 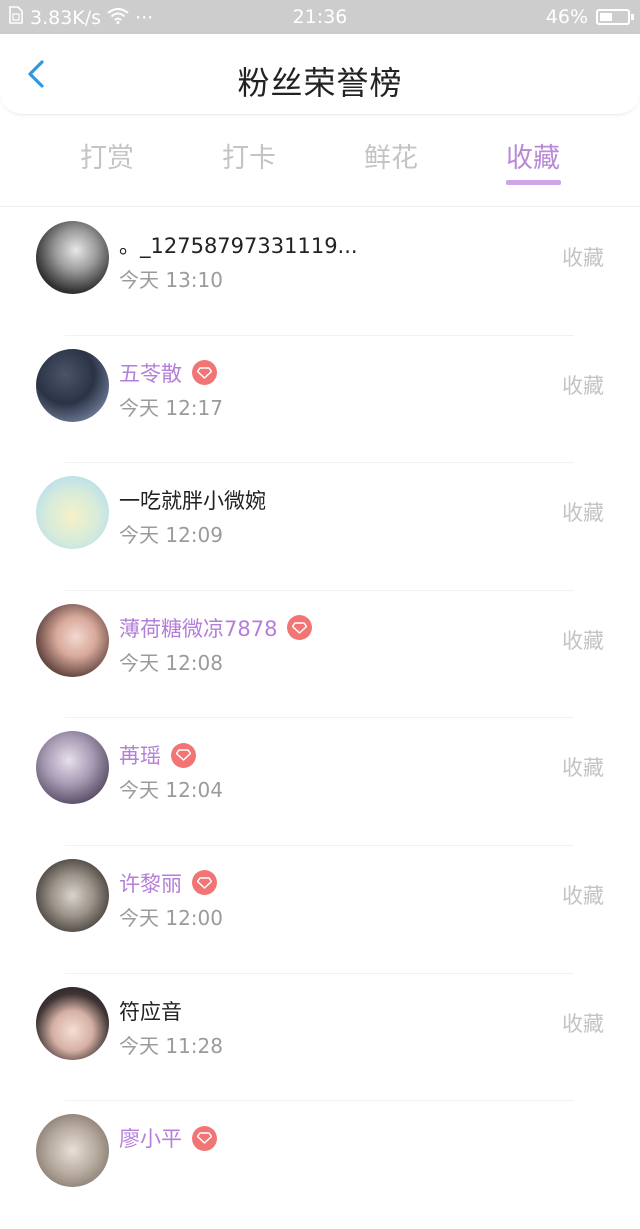 What do you see at coordinates (171, 790) in the screenshot?
I see `timestamp: 今天 12:04` at bounding box center [171, 790].